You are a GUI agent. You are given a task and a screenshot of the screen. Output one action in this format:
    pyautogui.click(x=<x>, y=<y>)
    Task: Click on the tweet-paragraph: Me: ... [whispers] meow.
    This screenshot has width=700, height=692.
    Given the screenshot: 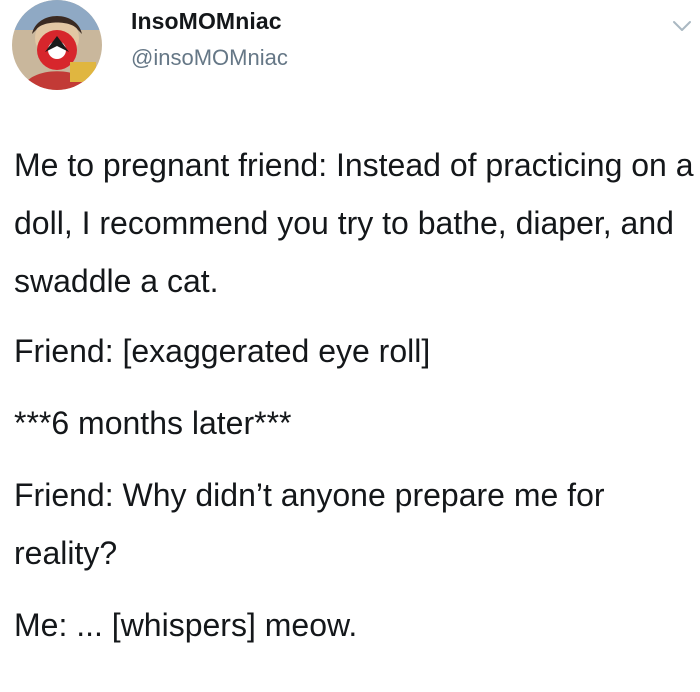 What is the action you would take?
    pyautogui.click(x=186, y=625)
    